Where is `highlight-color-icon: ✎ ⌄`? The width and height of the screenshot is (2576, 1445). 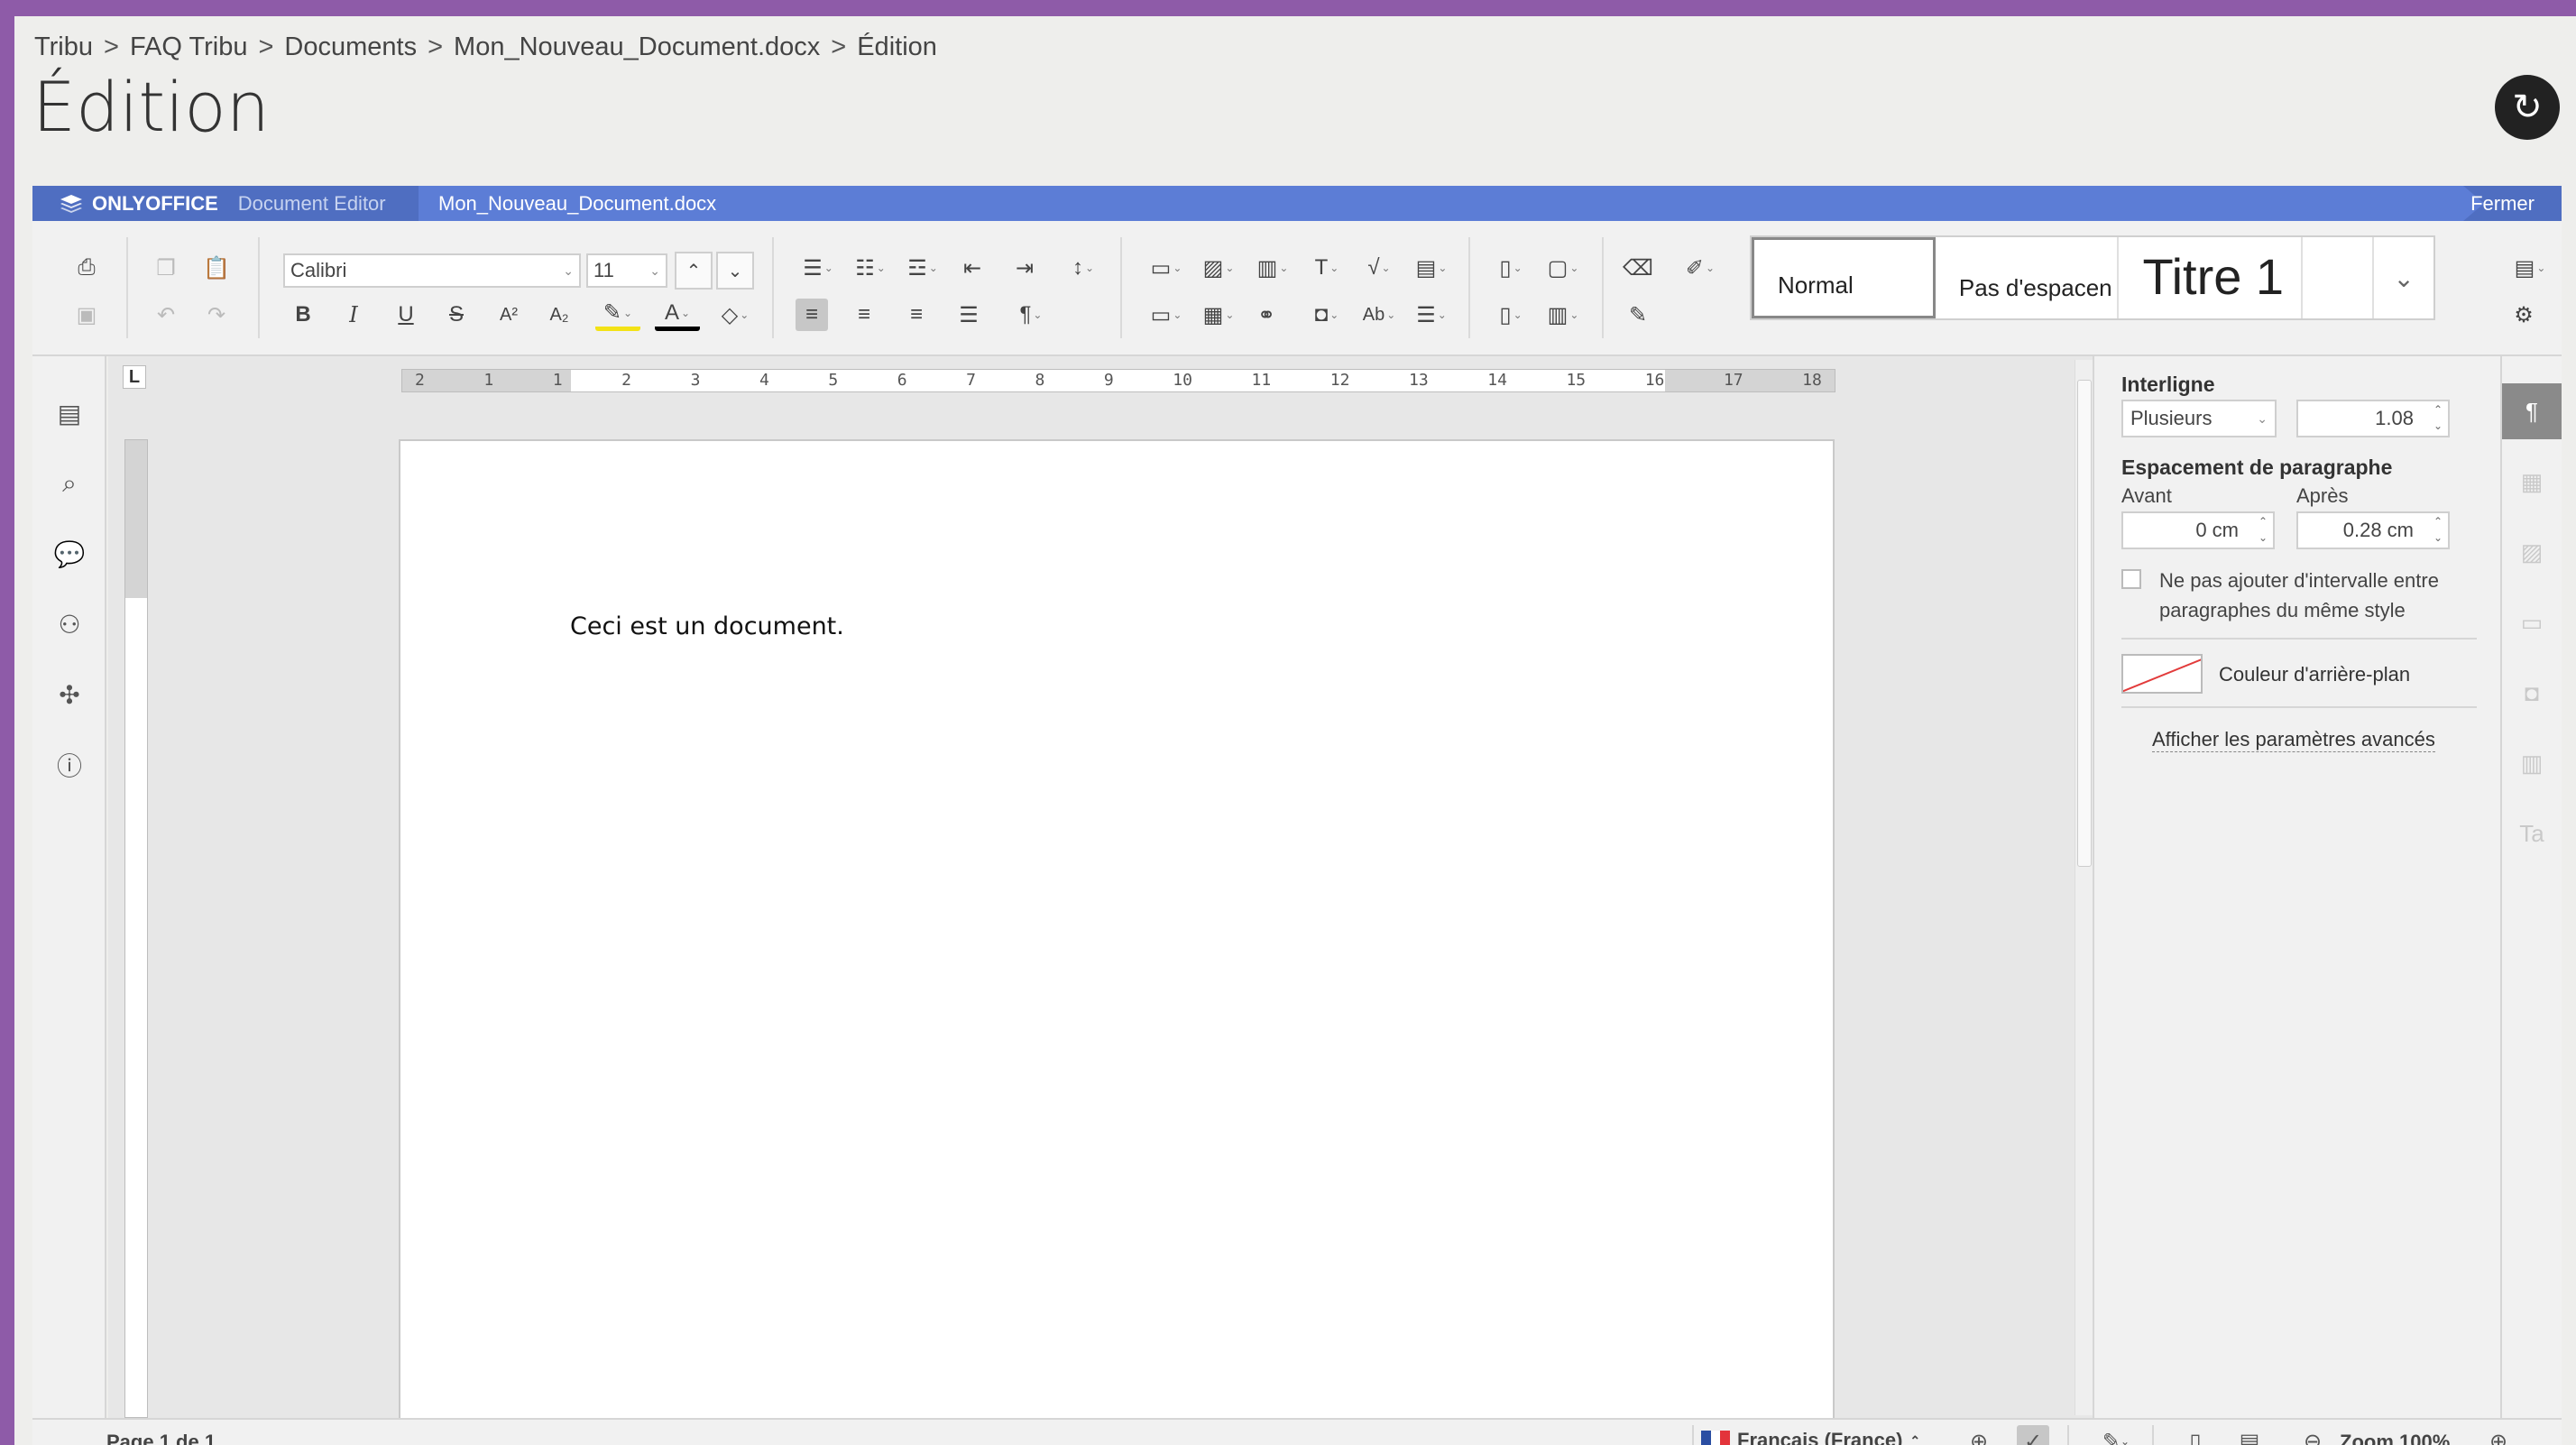 highlight-color-icon: ✎ ⌄ is located at coordinates (618, 315).